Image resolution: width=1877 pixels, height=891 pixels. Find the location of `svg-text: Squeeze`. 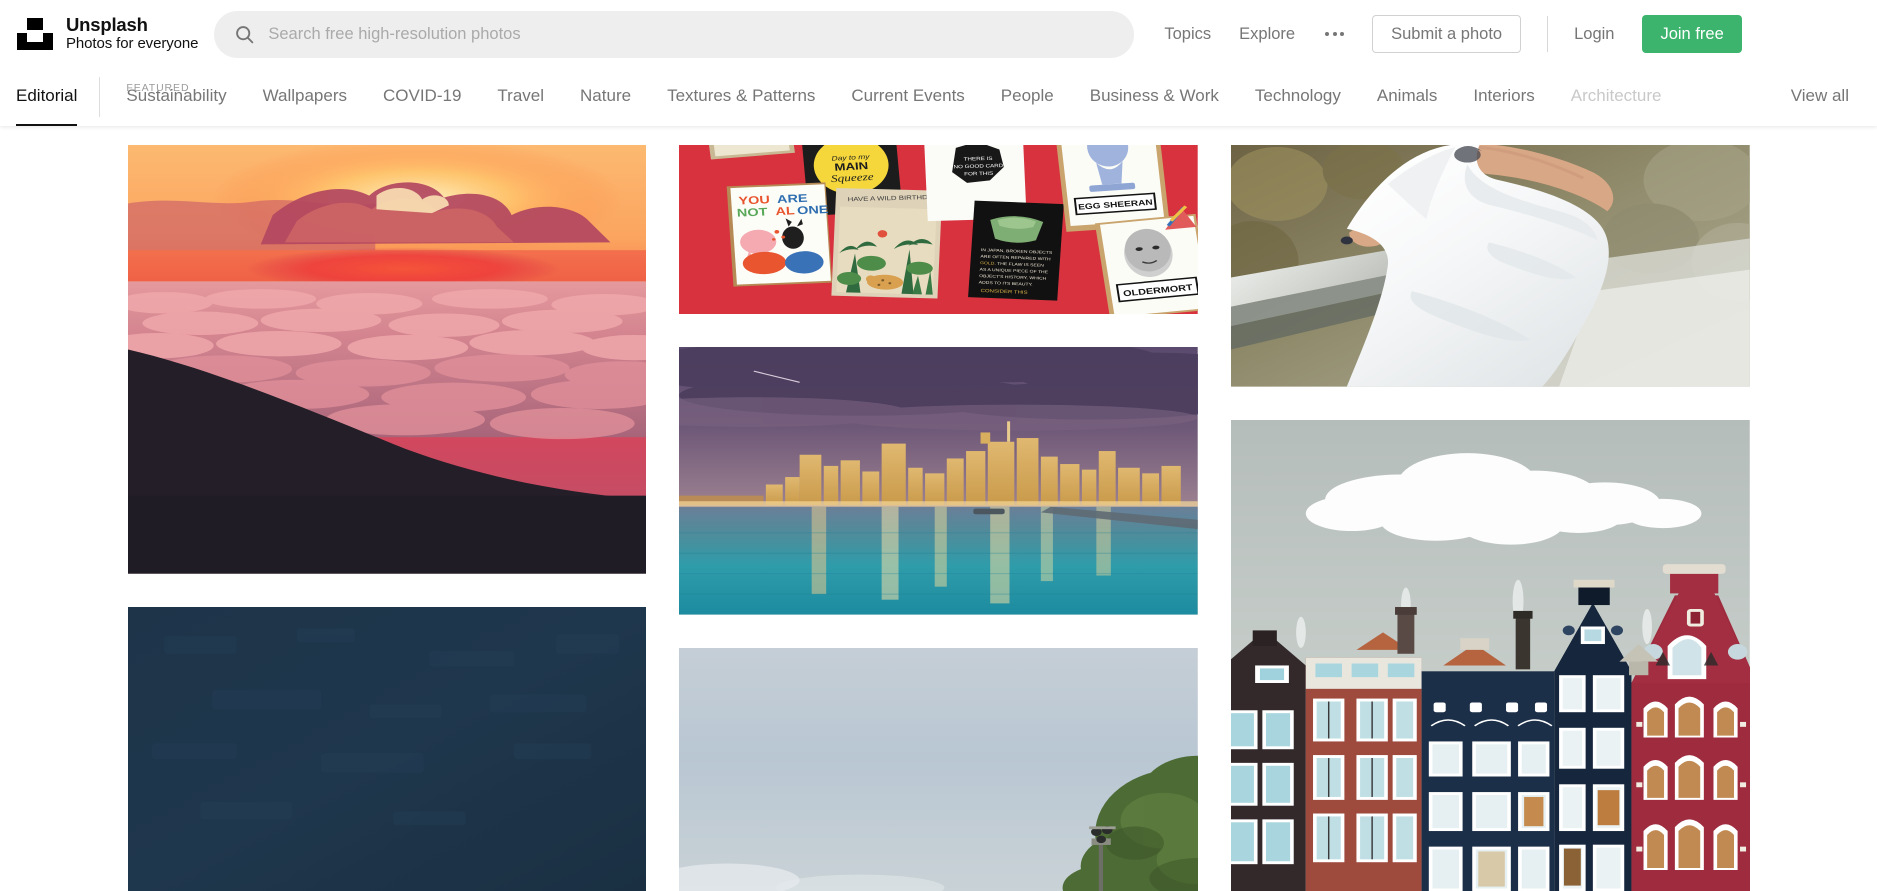

svg-text: Squeeze is located at coordinates (853, 177).